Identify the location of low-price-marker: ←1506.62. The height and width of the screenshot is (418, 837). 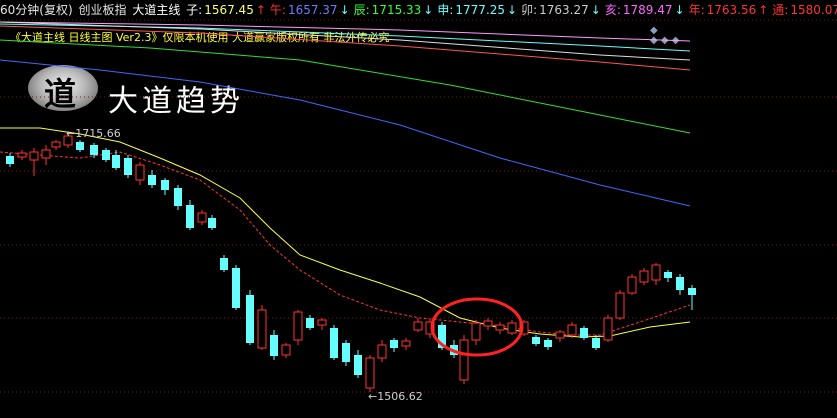
(395, 396).